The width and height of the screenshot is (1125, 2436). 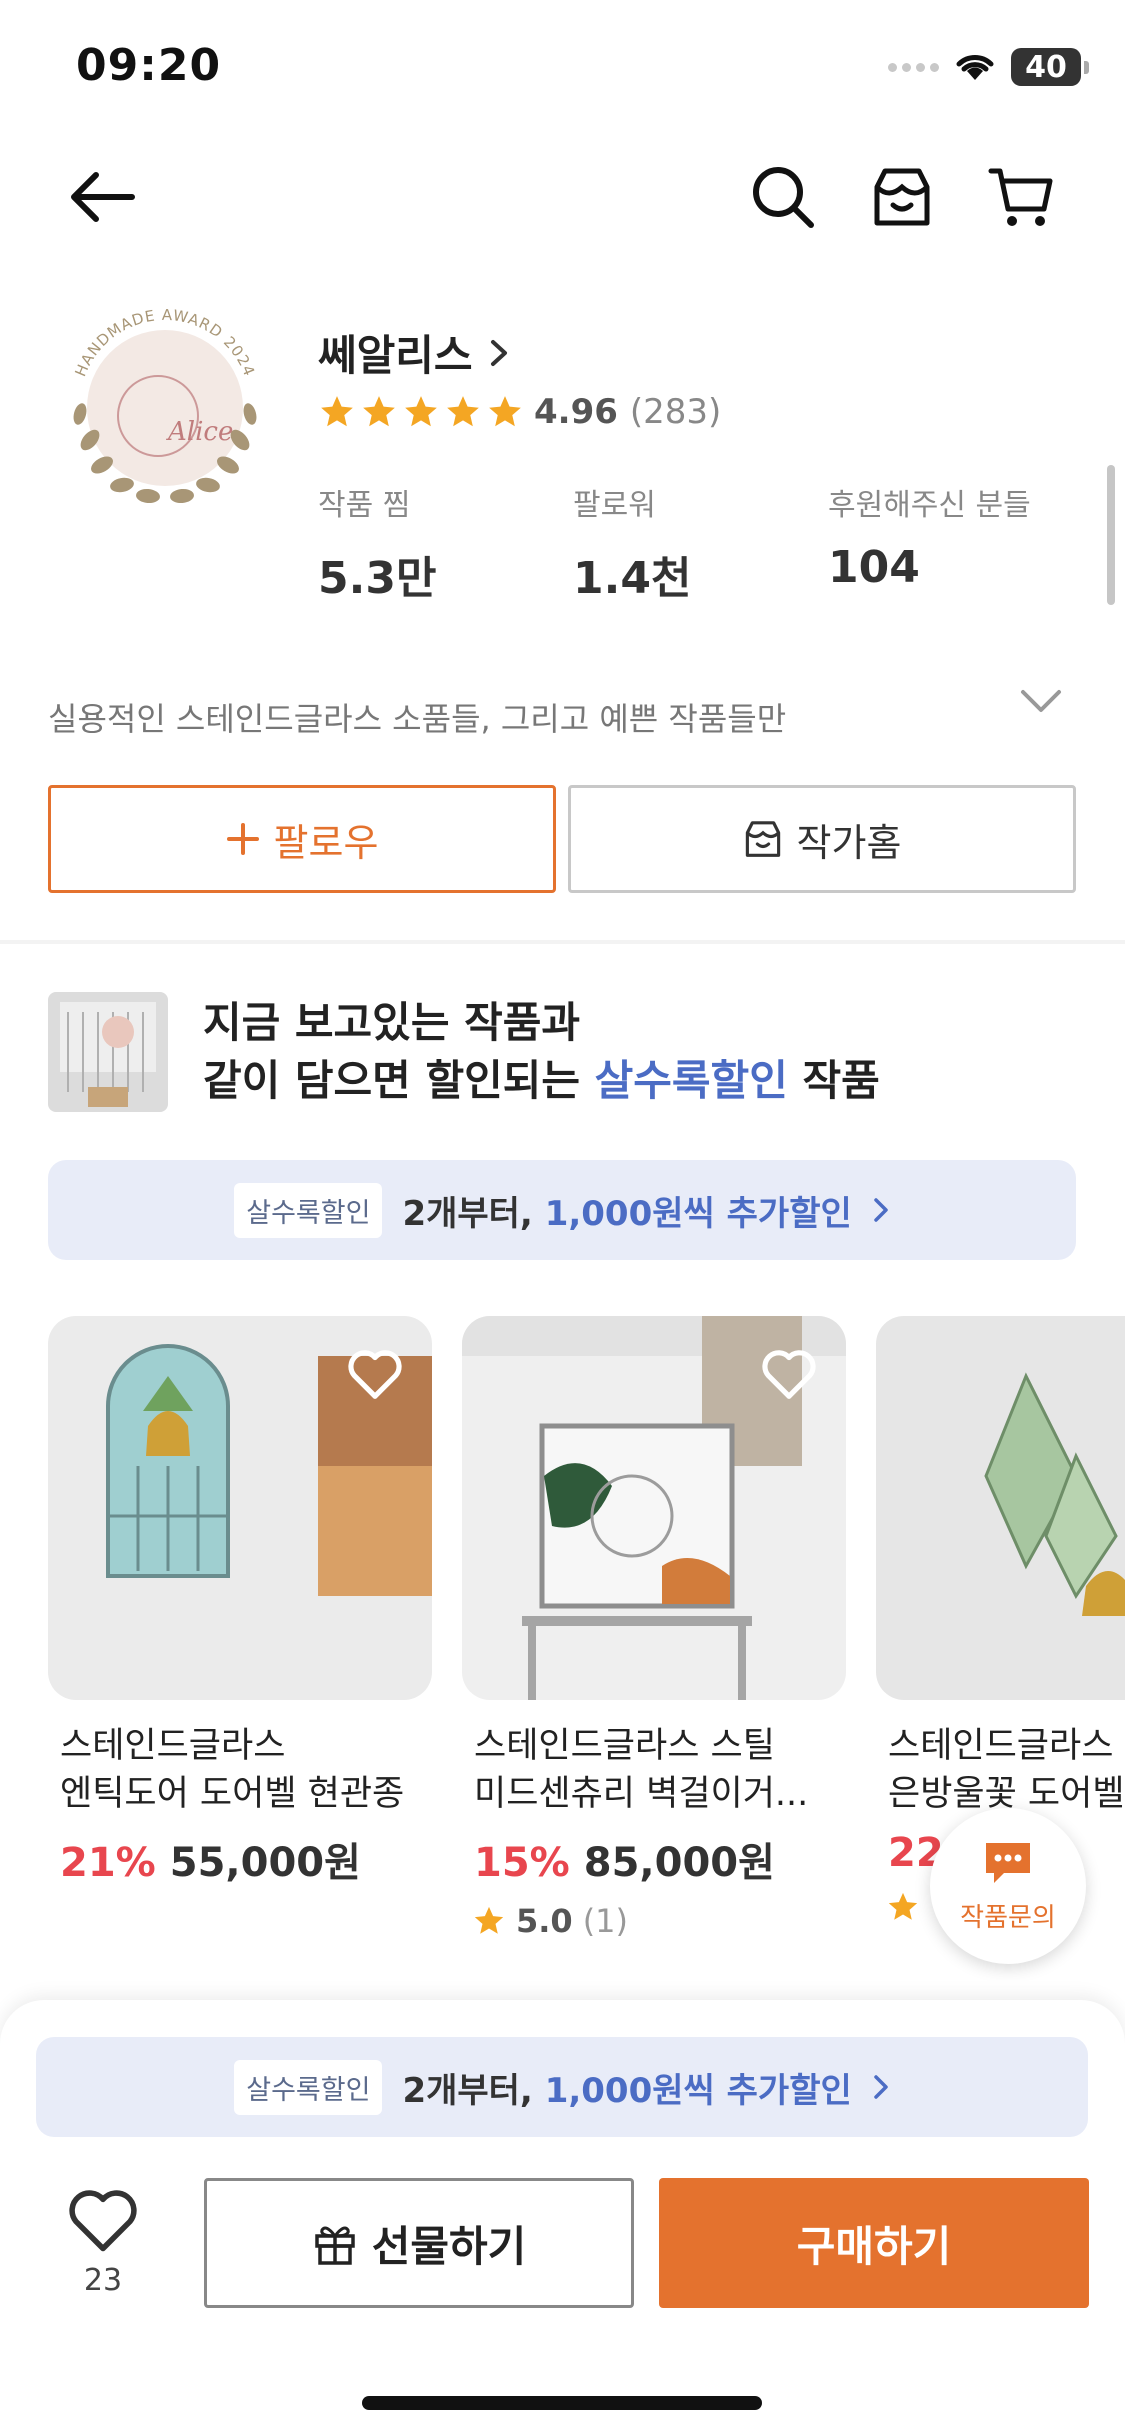 I want to click on gift-button: 선물하기, so click(x=419, y=2243).